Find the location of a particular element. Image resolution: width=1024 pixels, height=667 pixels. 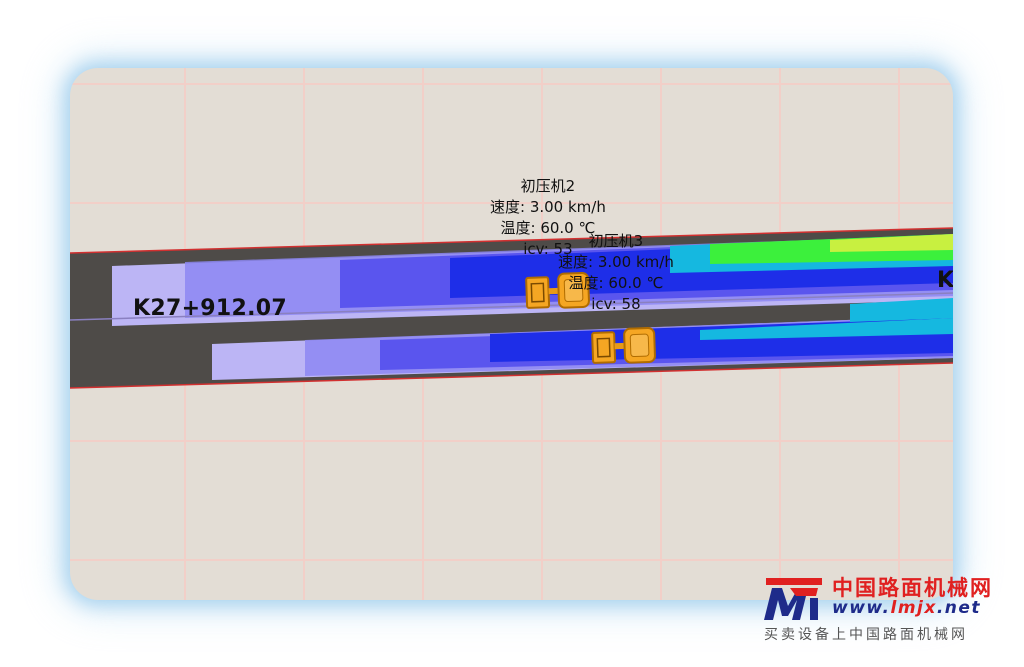

watermark-tagline: 买卖设备上中国路面机械网 is located at coordinates (866, 635).